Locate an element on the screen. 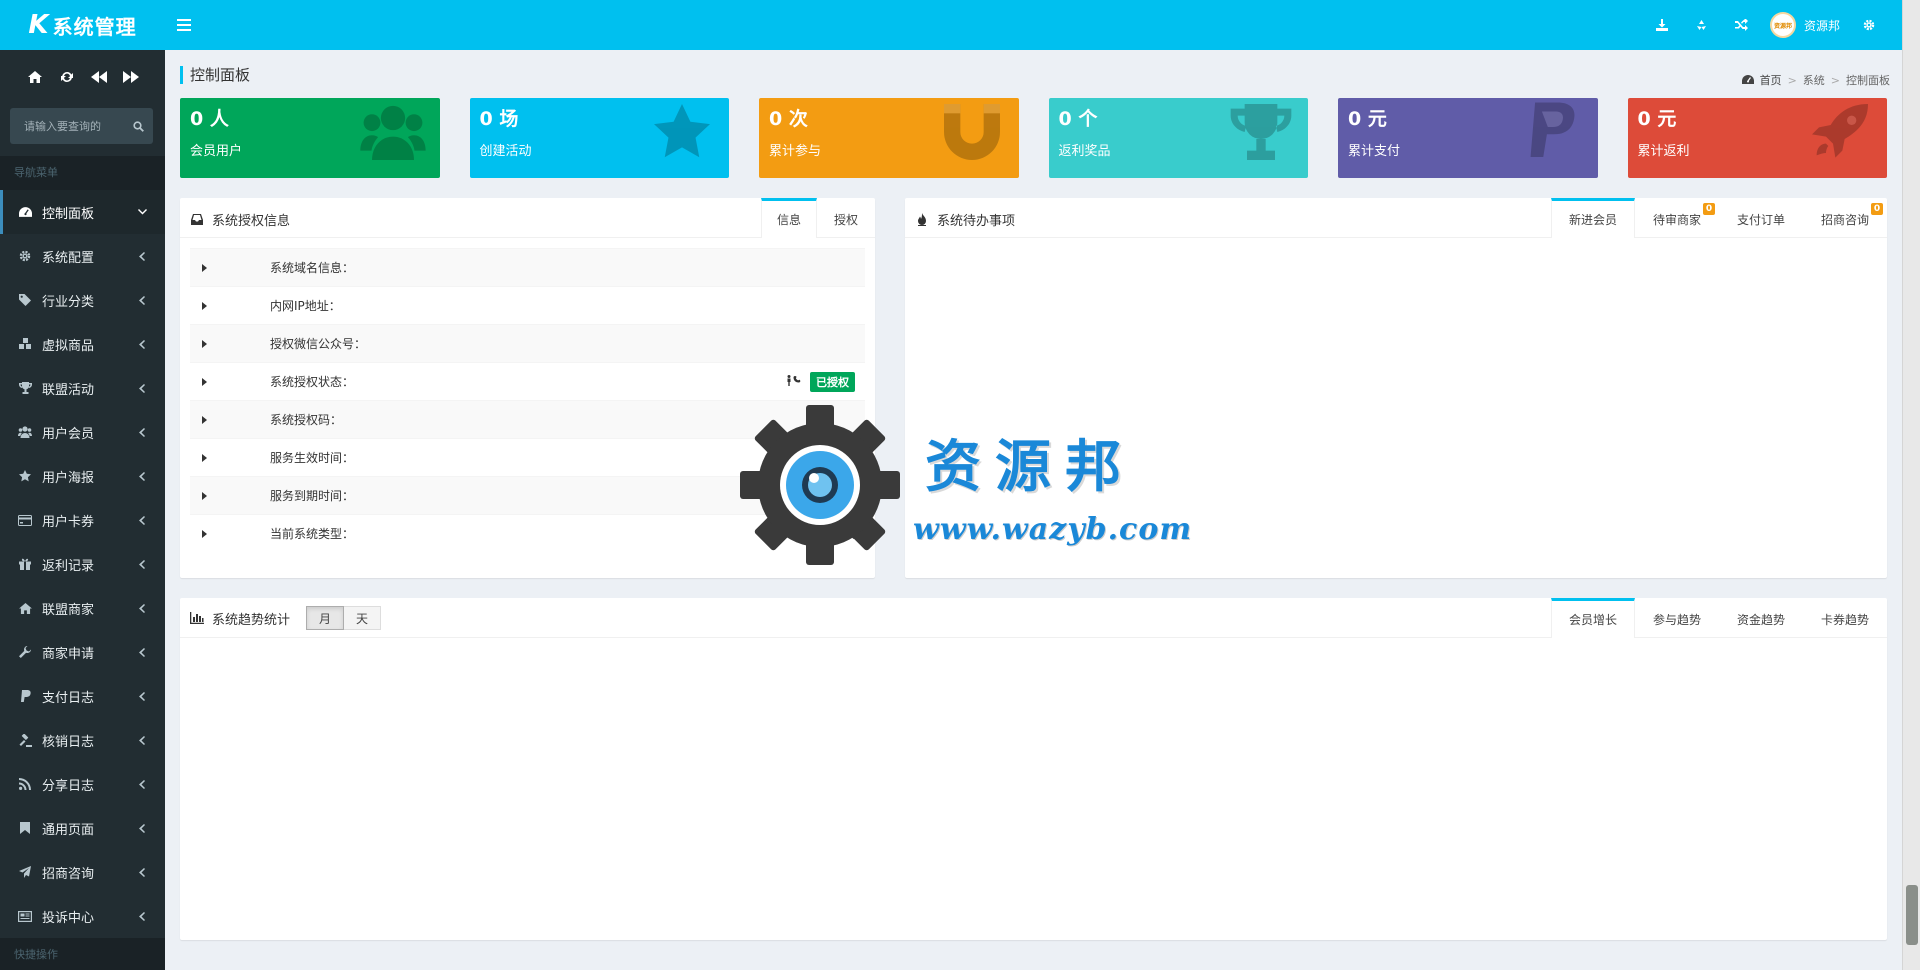  newspaper-icon is located at coordinates (25, 916).